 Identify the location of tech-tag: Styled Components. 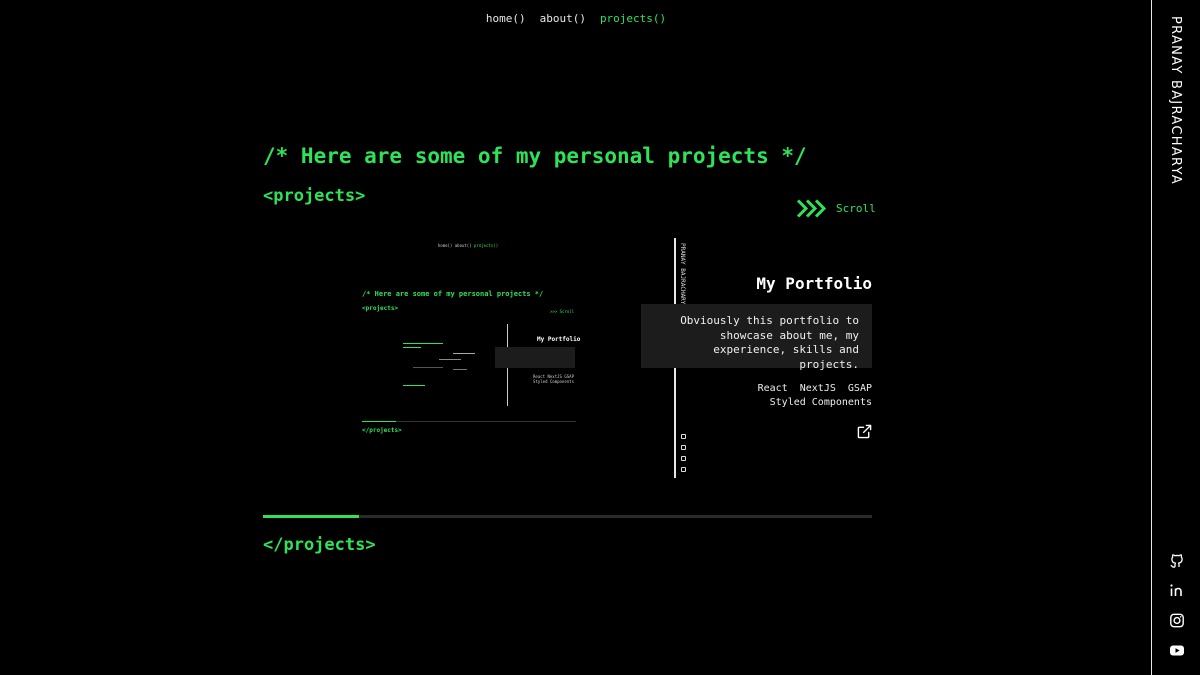
(820, 402).